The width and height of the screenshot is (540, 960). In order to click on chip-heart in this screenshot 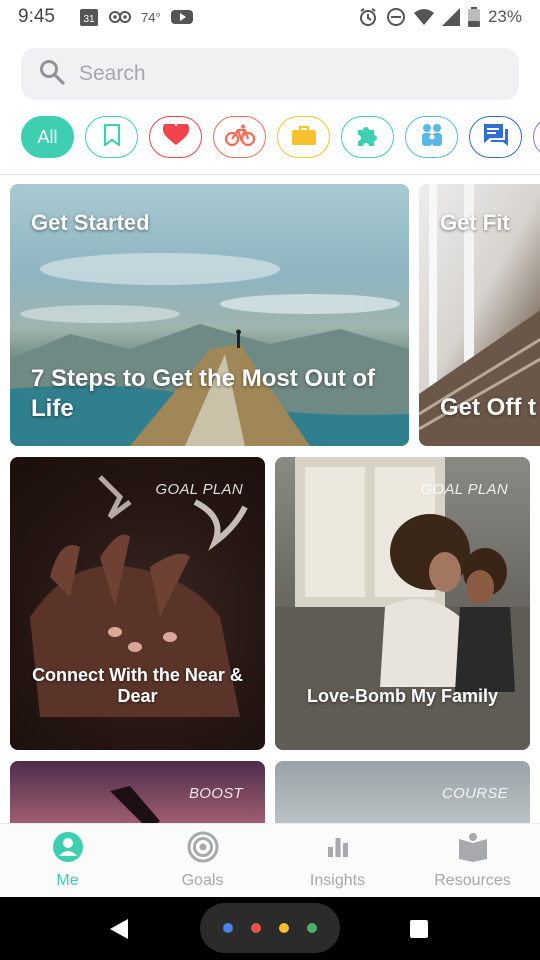, I will do `click(175, 137)`.